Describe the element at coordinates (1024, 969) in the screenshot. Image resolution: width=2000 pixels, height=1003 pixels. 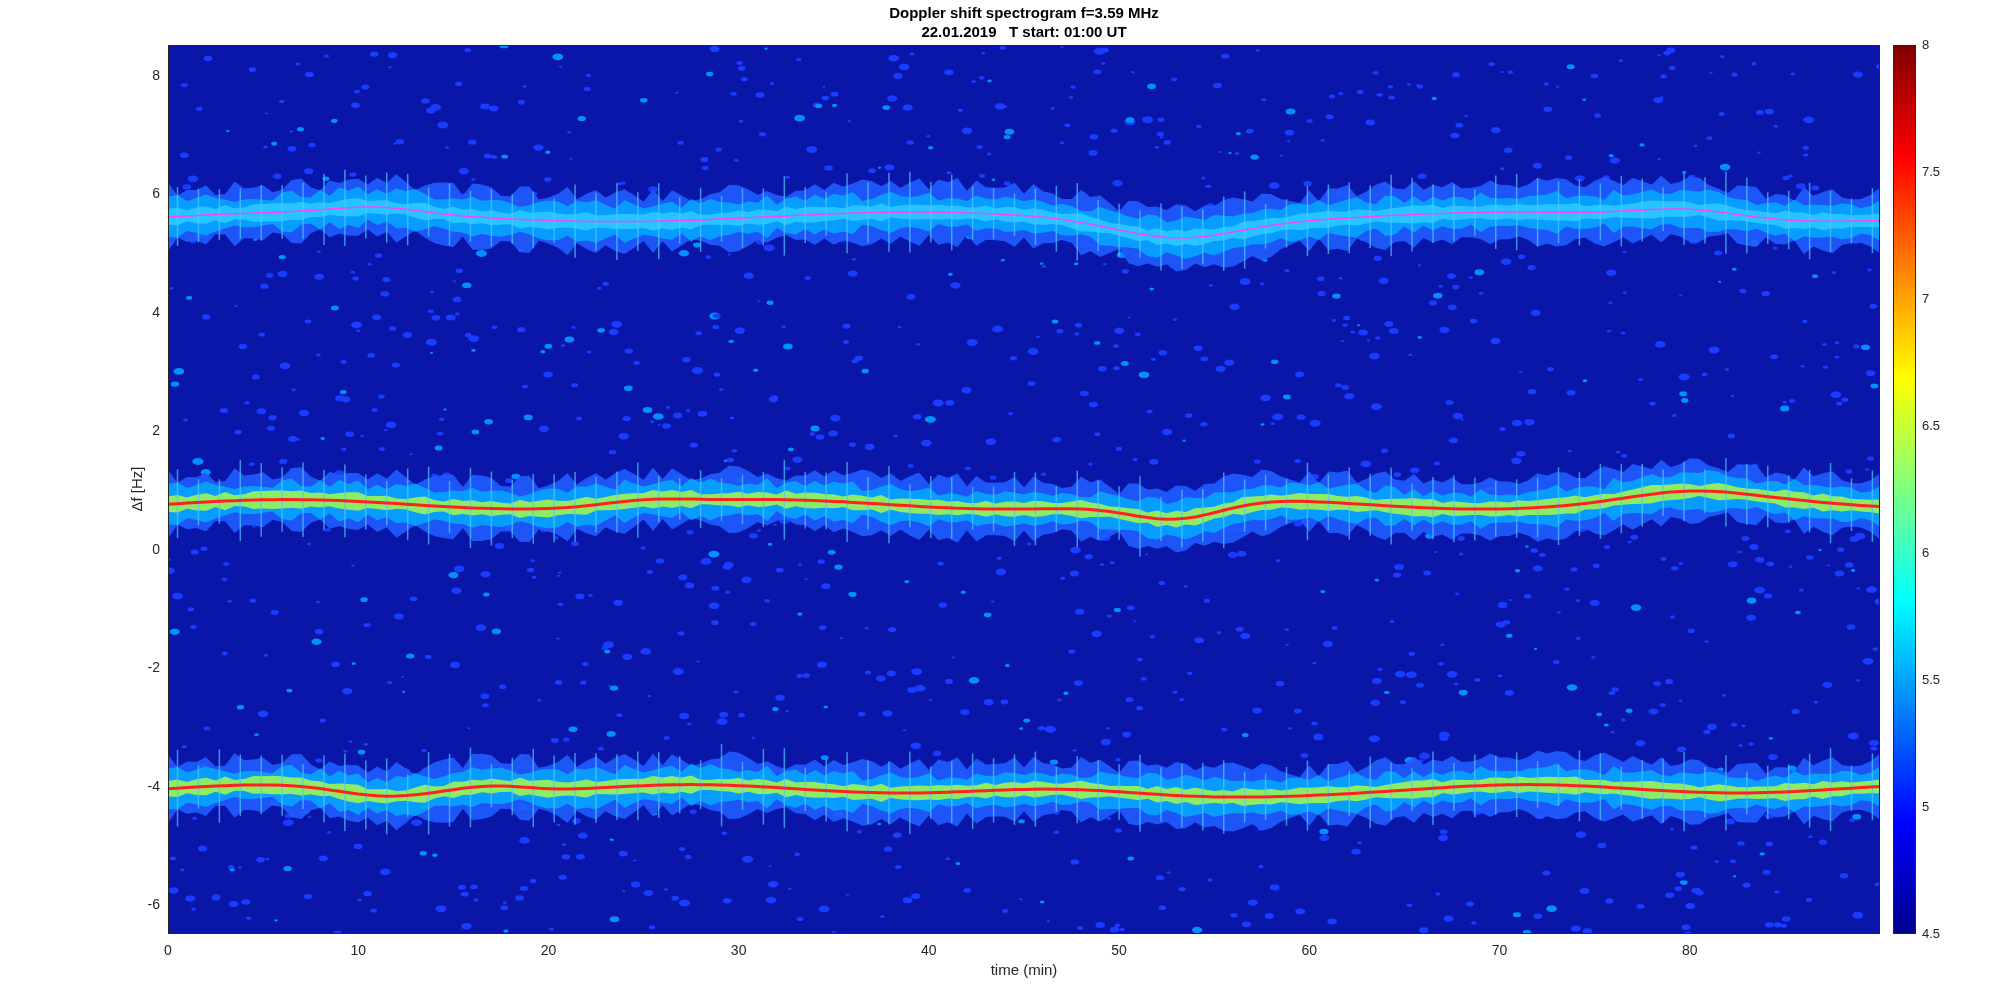
I see `x-axis-label: time (min)` at that location.